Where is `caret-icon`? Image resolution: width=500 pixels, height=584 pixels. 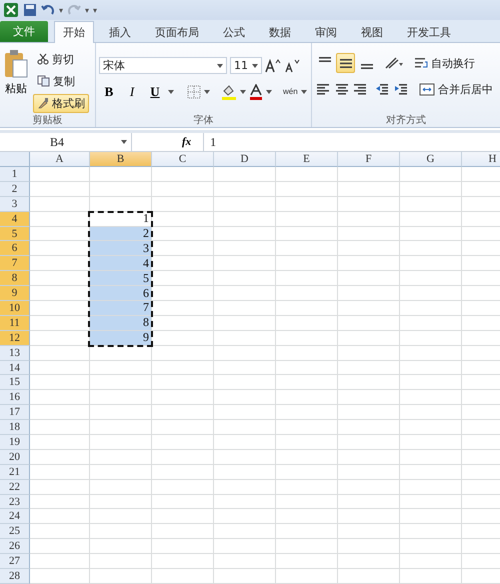 caret-icon is located at coordinates (269, 92).